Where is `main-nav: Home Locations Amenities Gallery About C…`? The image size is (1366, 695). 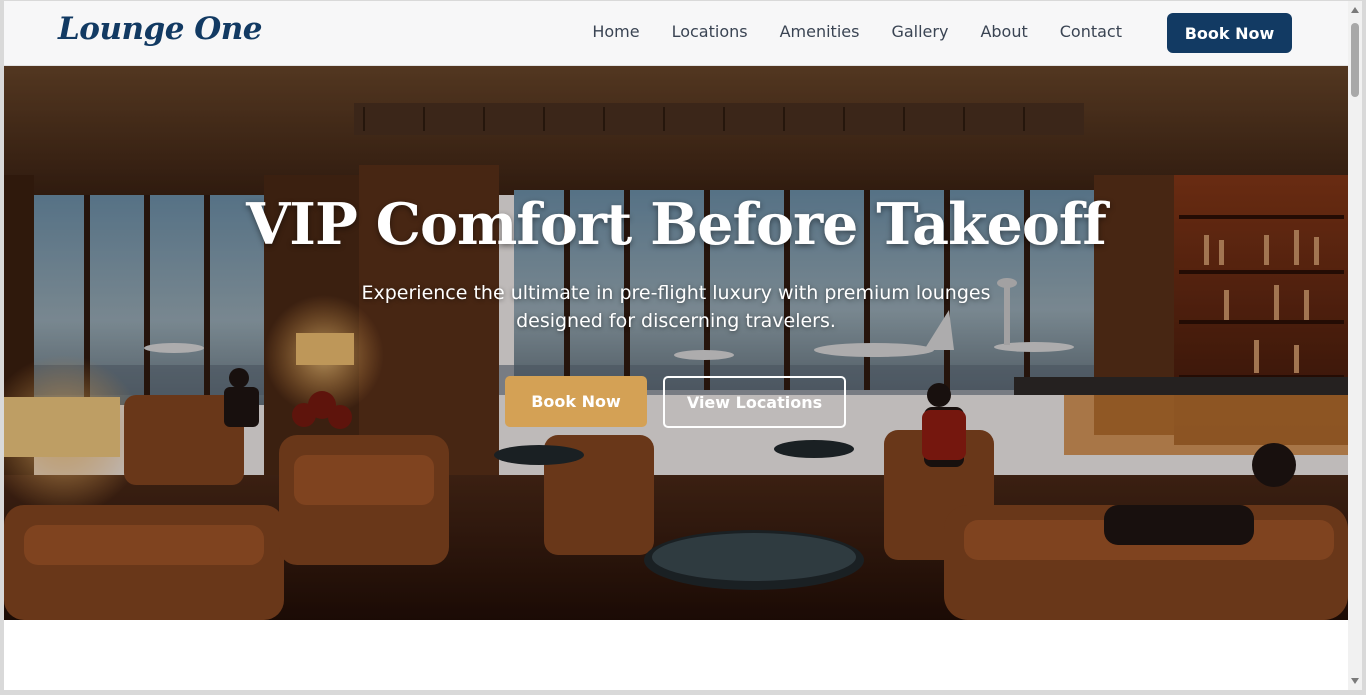
main-nav: Home Locations Amenities Gallery About C… is located at coordinates (857, 31).